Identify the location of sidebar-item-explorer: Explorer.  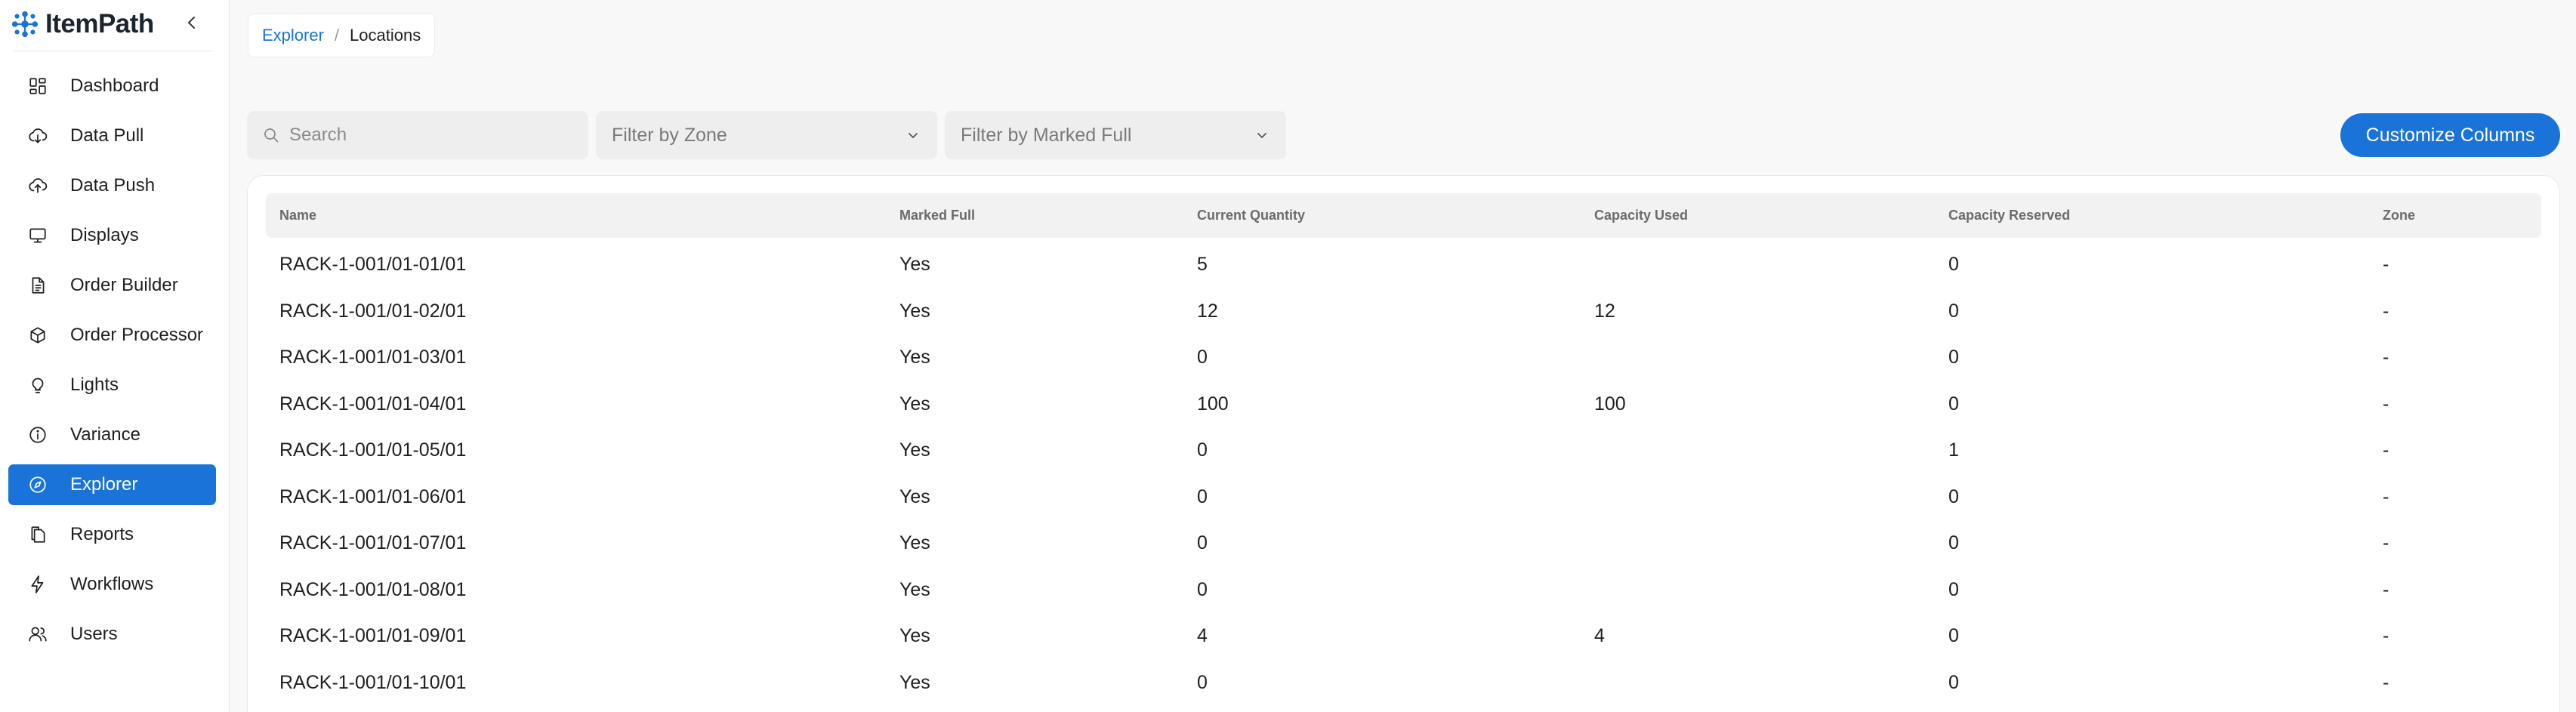
(112, 484).